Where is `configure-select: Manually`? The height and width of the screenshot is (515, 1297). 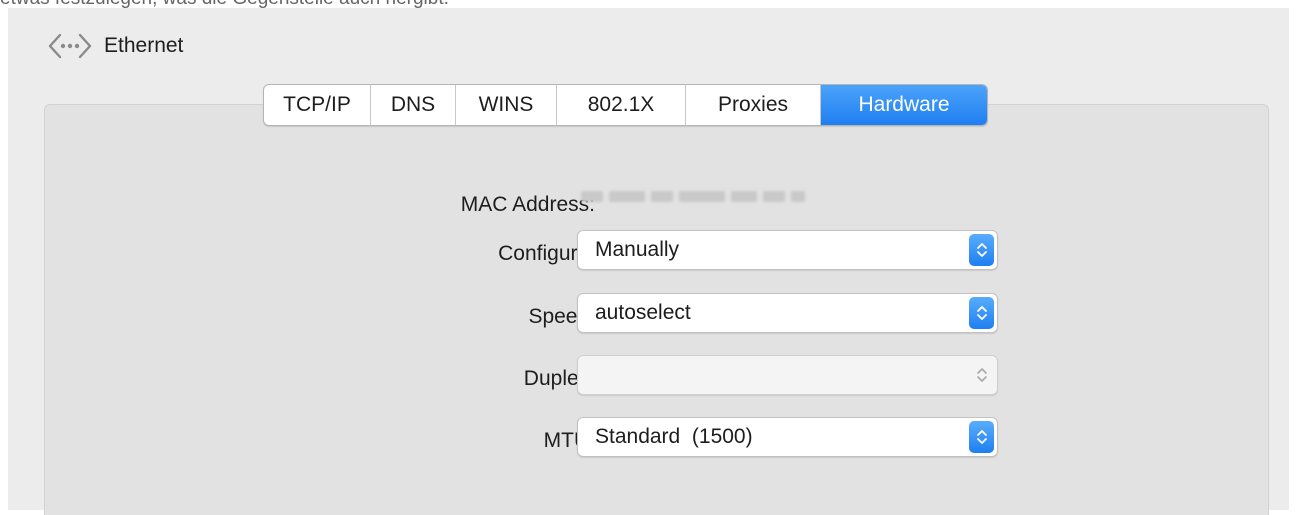 configure-select: Manually is located at coordinates (787, 250).